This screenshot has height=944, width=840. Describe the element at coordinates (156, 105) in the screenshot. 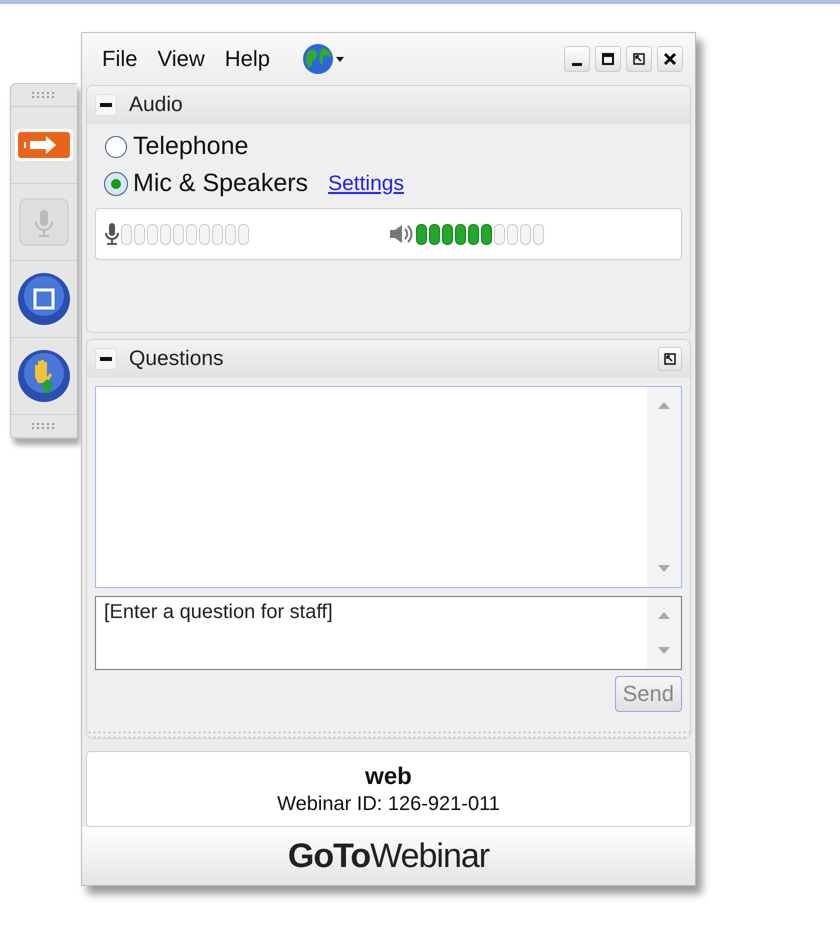

I see `panel-title: Audio` at that location.